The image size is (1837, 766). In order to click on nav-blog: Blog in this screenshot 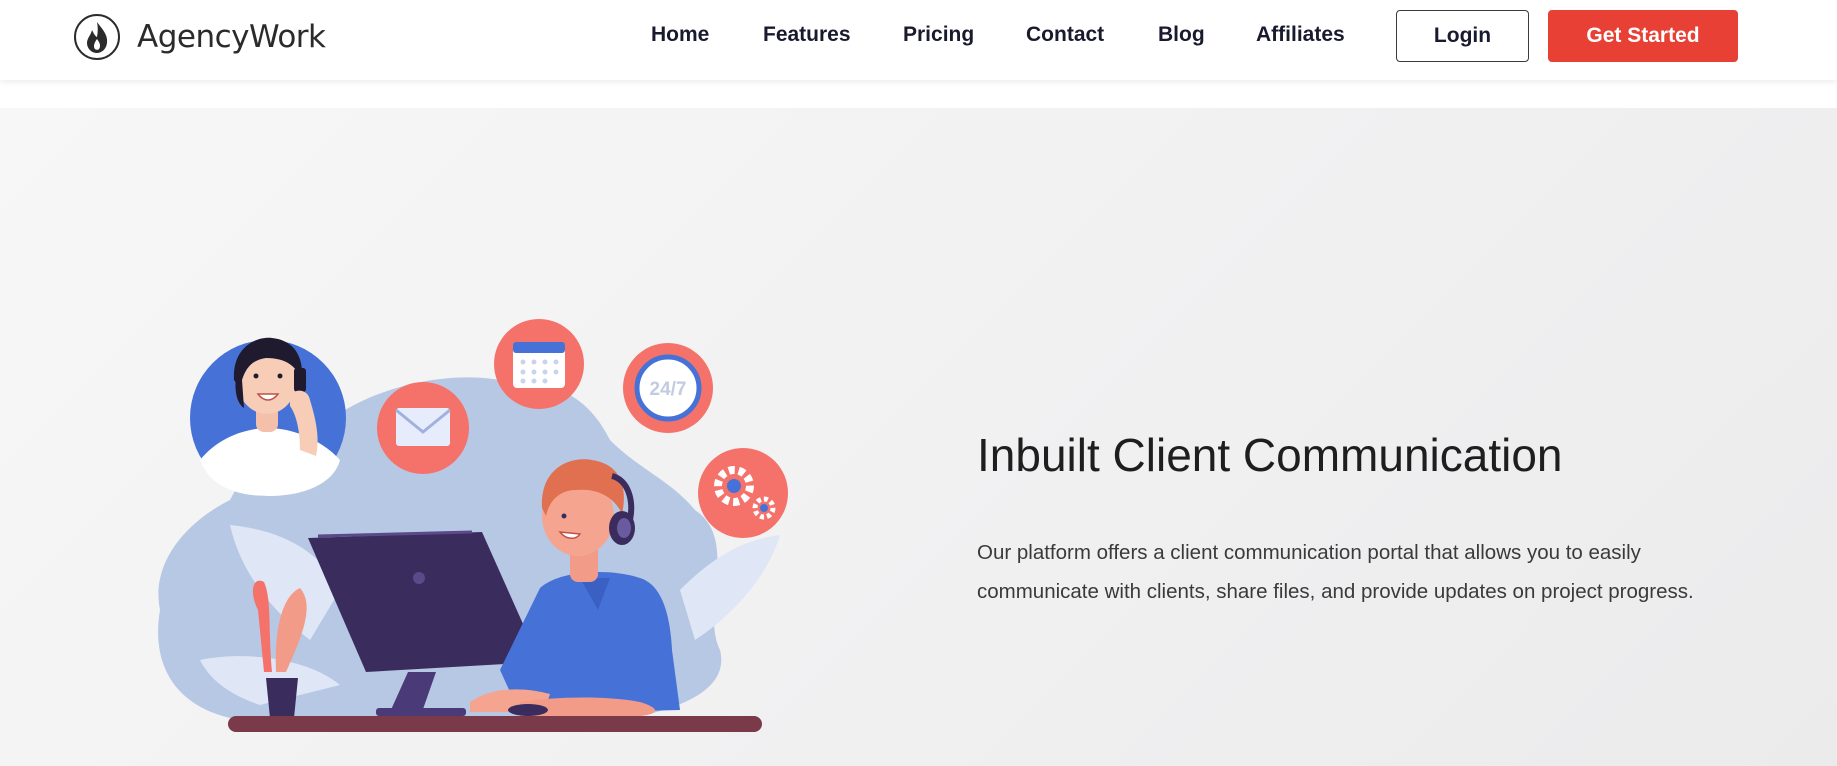, I will do `click(1181, 35)`.